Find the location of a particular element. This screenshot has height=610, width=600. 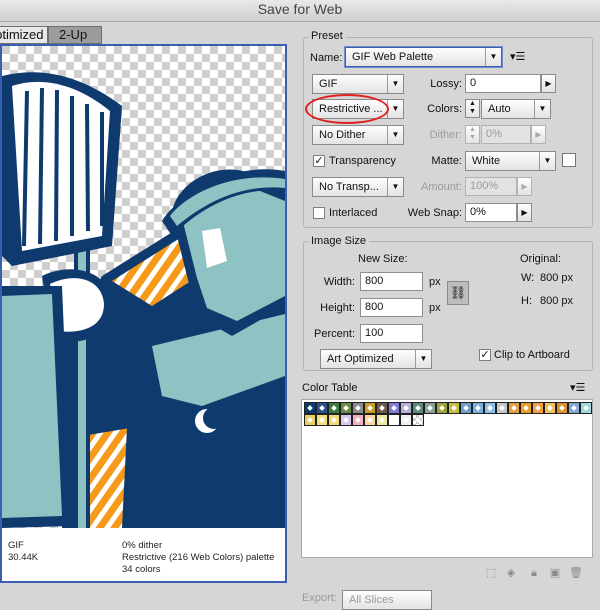

amount-slider-arrow: ▶ is located at coordinates (524, 186).